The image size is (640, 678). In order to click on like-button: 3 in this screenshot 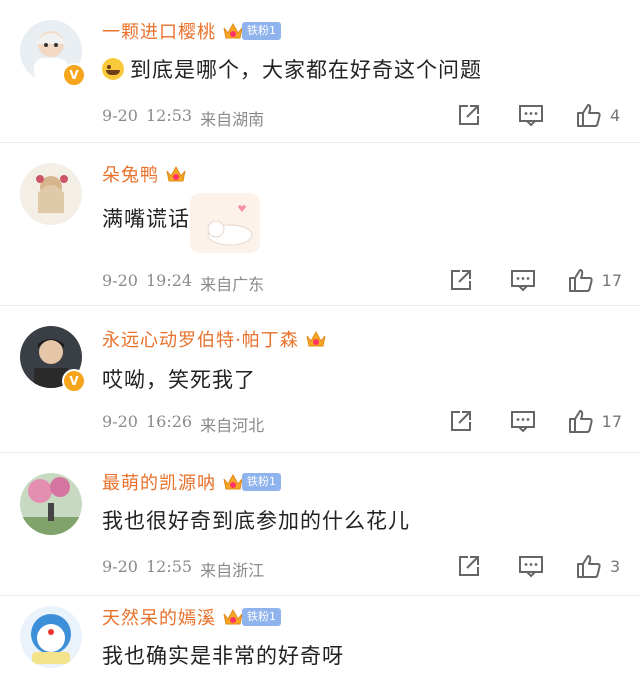, I will do `click(599, 566)`.